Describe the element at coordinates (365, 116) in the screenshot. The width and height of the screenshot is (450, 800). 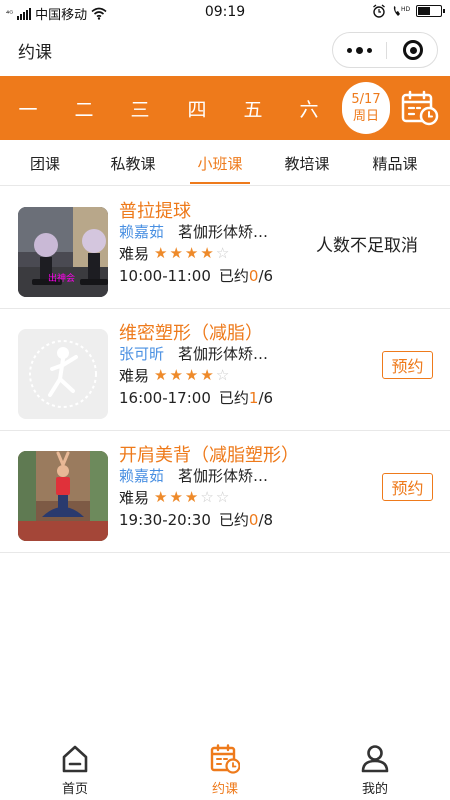
I see `current-weekday: 周日` at that location.